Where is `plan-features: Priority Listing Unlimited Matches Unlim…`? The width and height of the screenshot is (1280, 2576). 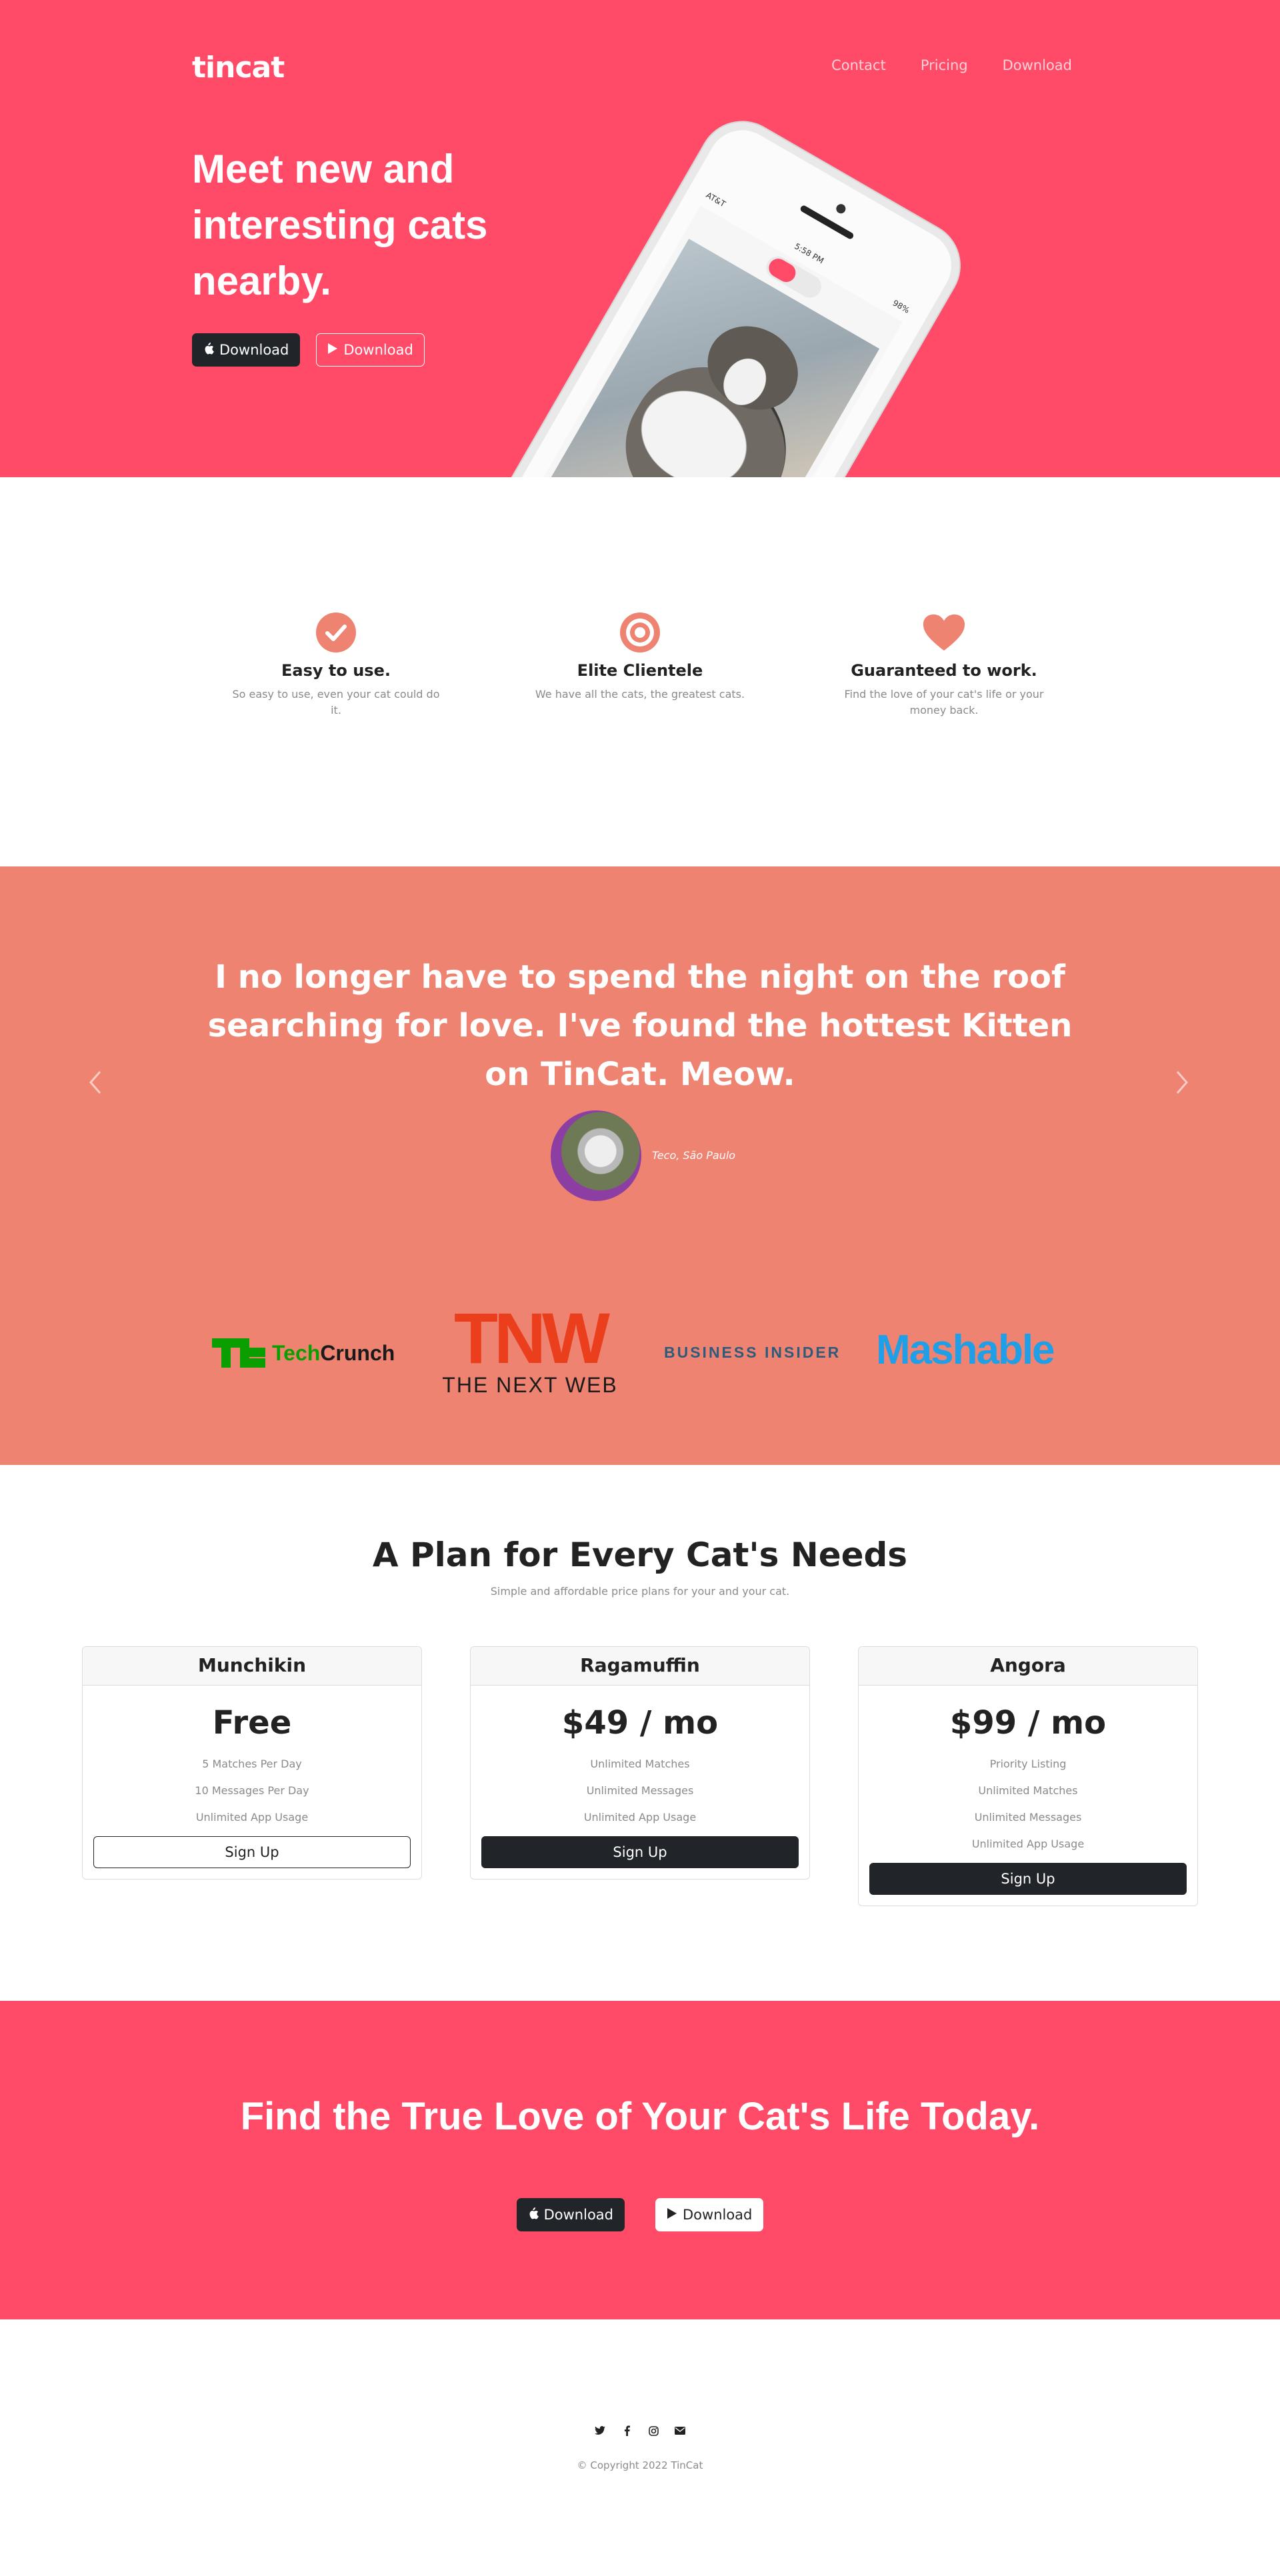
plan-features: Priority Listing Unlimited Matches Unlim… is located at coordinates (1028, 1805).